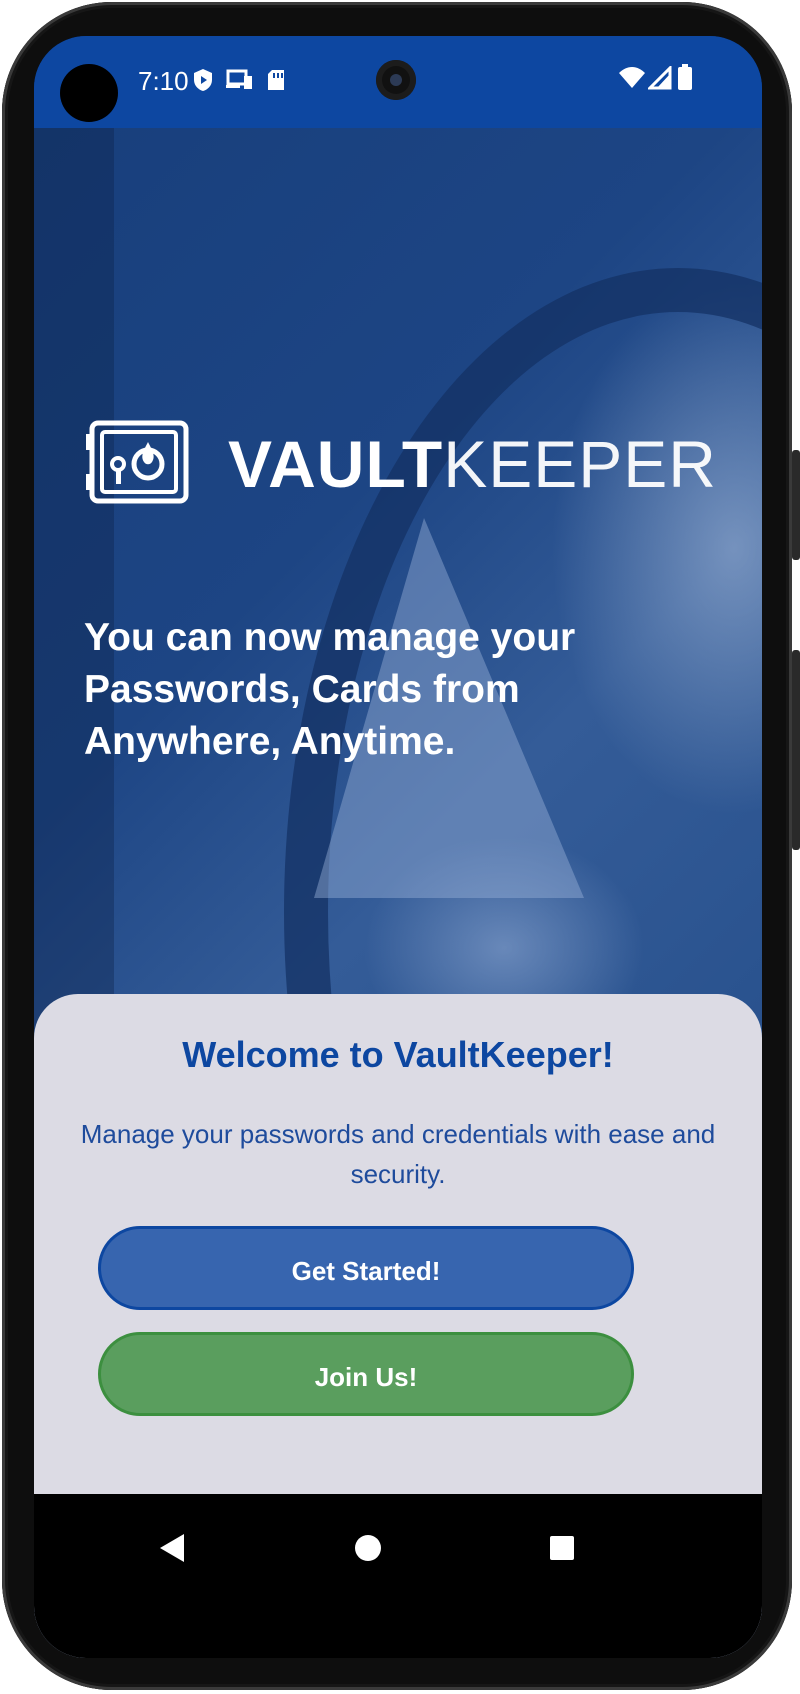 Image resolution: width=800 pixels, height=1694 pixels. What do you see at coordinates (396, 80) in the screenshot?
I see `front-camera` at bounding box center [396, 80].